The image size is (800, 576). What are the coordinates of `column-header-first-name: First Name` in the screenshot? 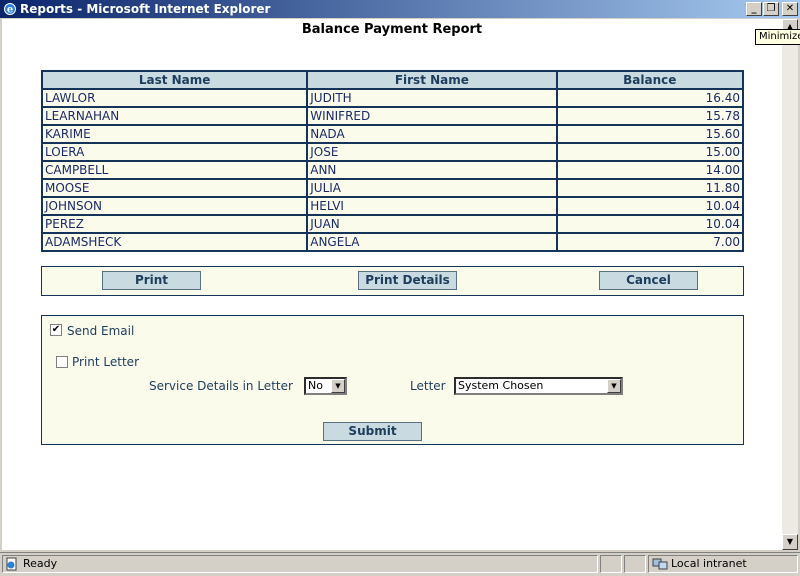 It's located at (432, 80).